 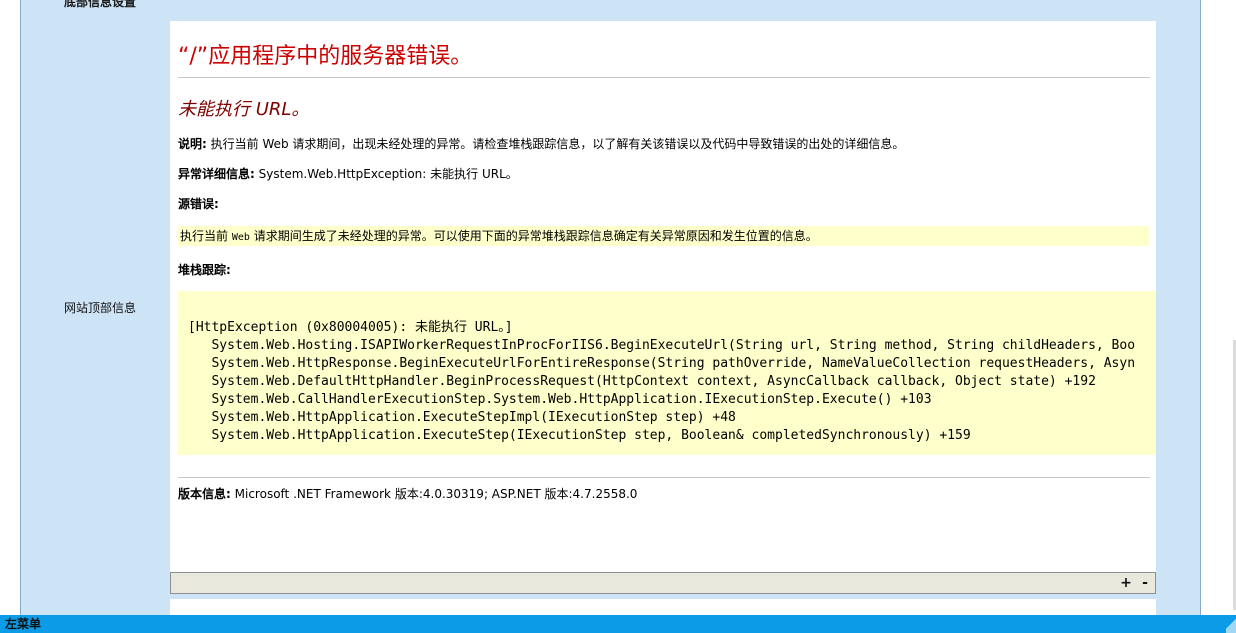 I want to click on editor-resize-toolbar: + -, so click(x=663, y=583).